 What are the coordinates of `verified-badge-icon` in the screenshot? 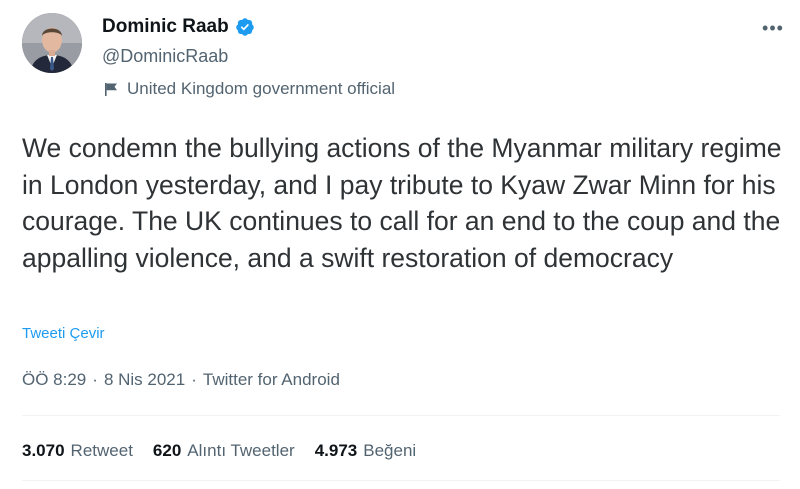 It's located at (245, 27).